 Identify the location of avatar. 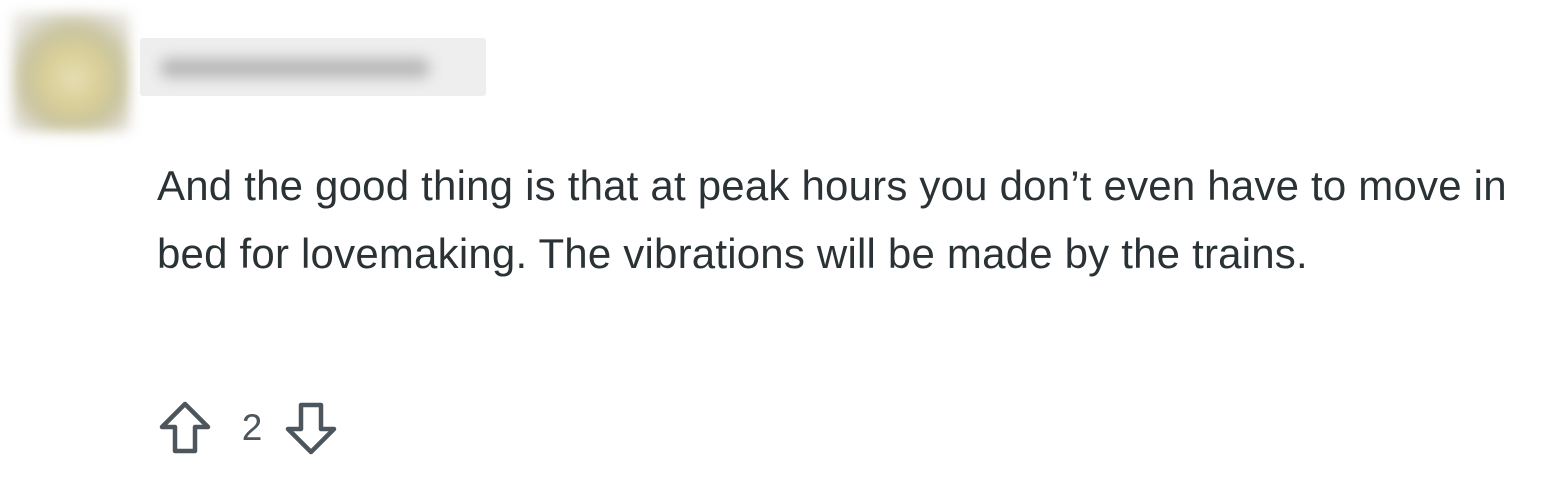
(71, 72).